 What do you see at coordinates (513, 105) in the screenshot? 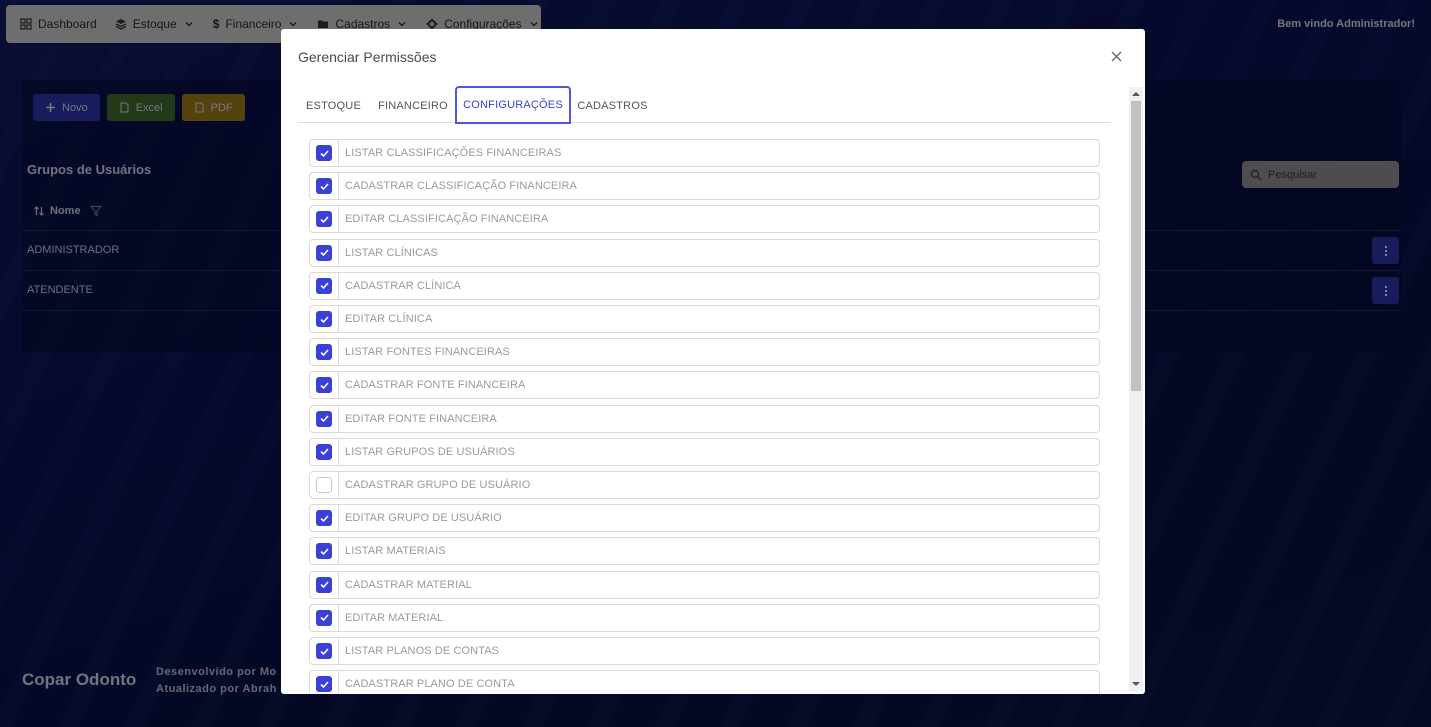
I see `tab-configuracoes: CONFIGURAÇÕES` at bounding box center [513, 105].